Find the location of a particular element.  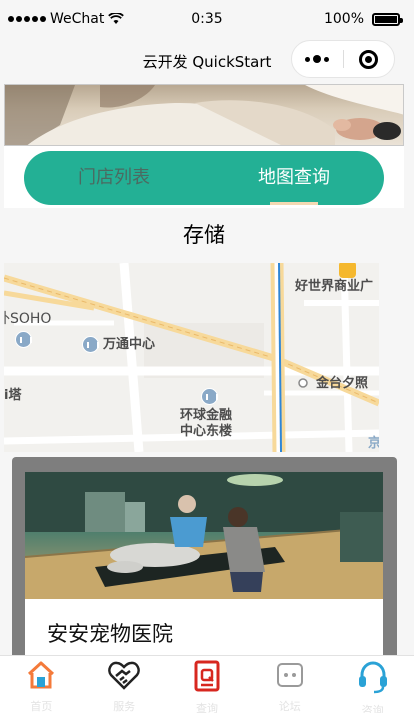

battery-icon is located at coordinates (387, 19).